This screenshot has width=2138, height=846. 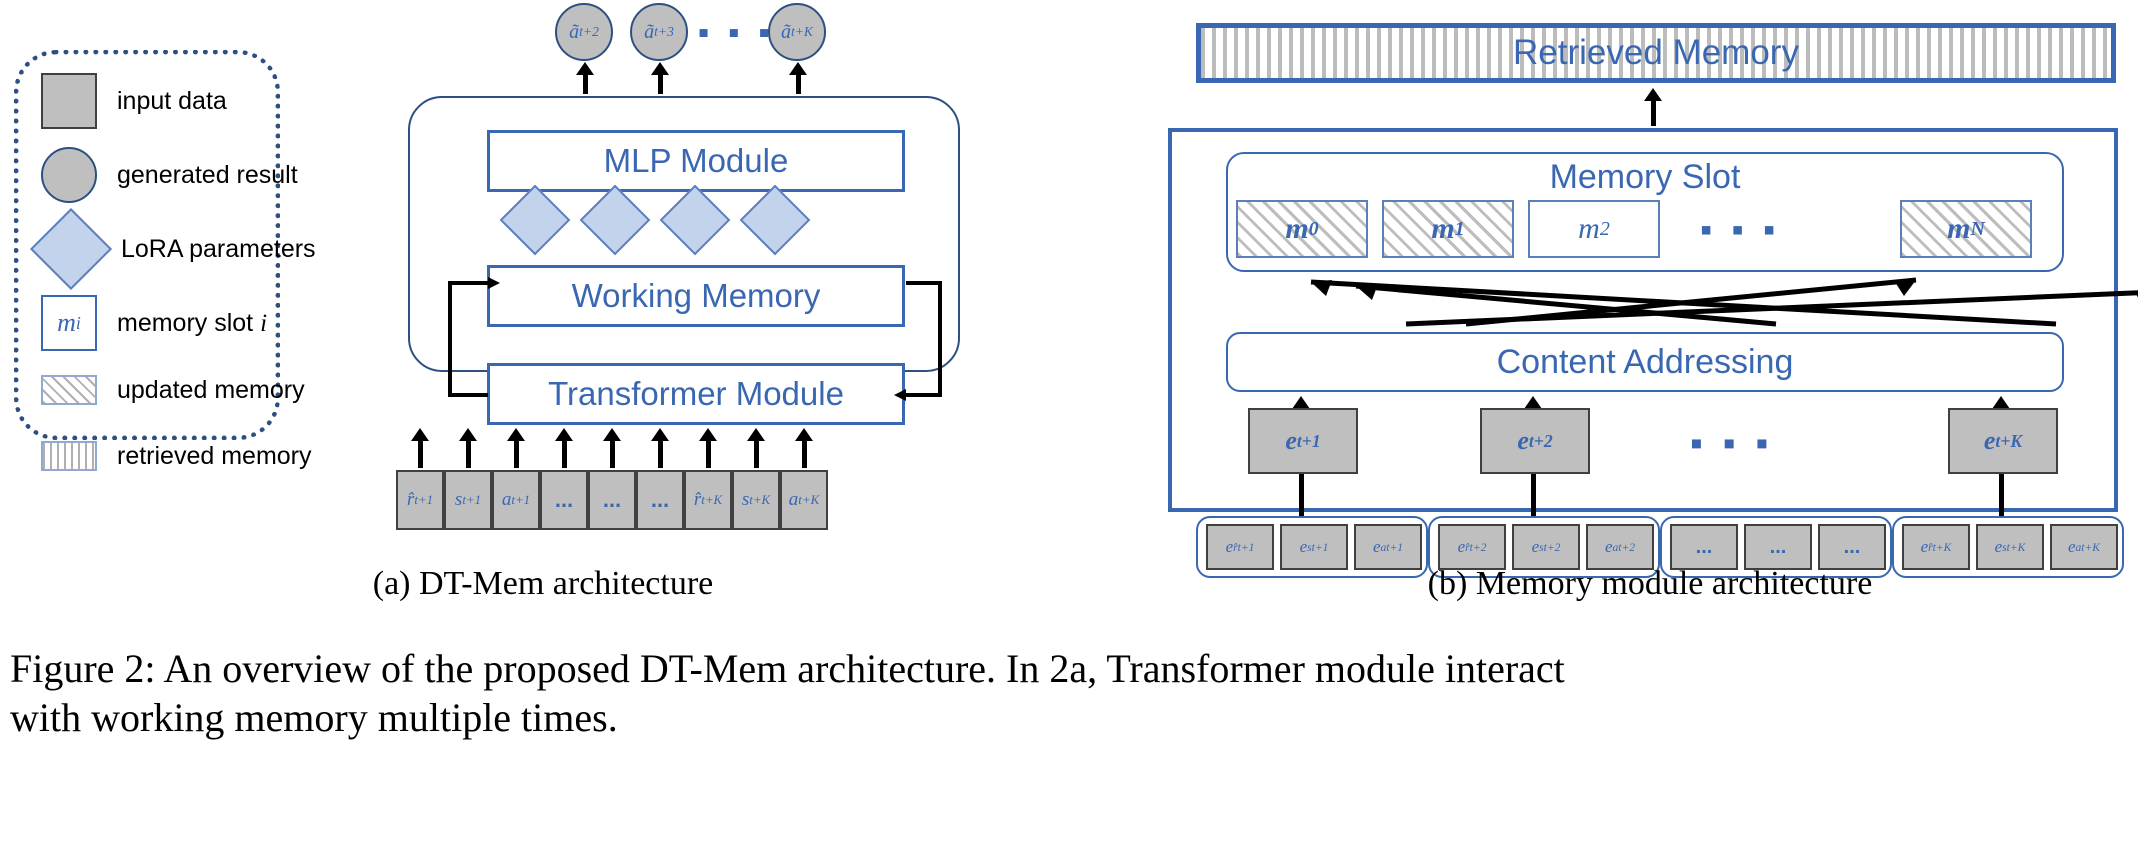 What do you see at coordinates (736, 32) in the screenshot?
I see `output-ellipsis: ▪ ▪ ▪` at bounding box center [736, 32].